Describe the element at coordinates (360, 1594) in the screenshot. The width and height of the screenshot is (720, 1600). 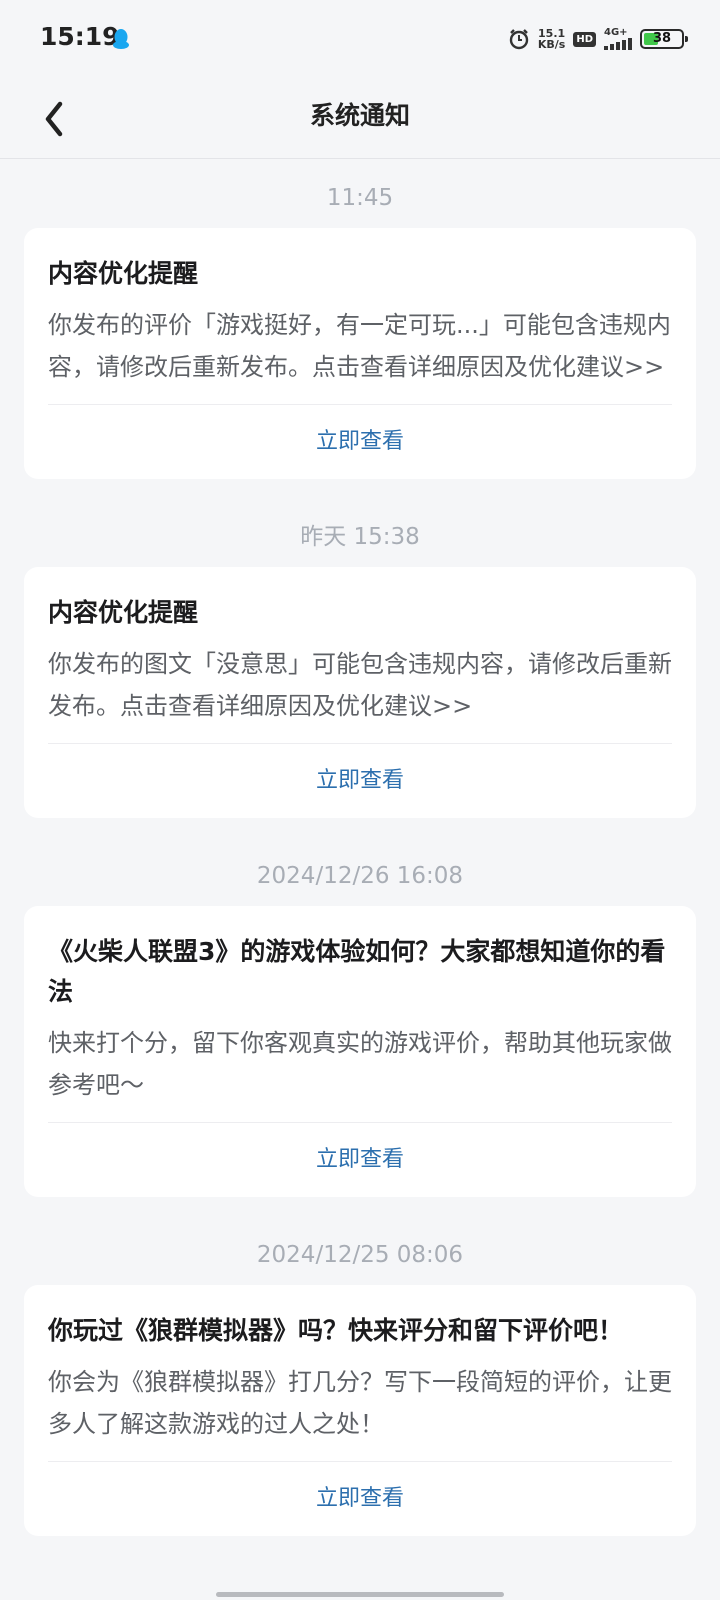
I see `home-indicator` at that location.